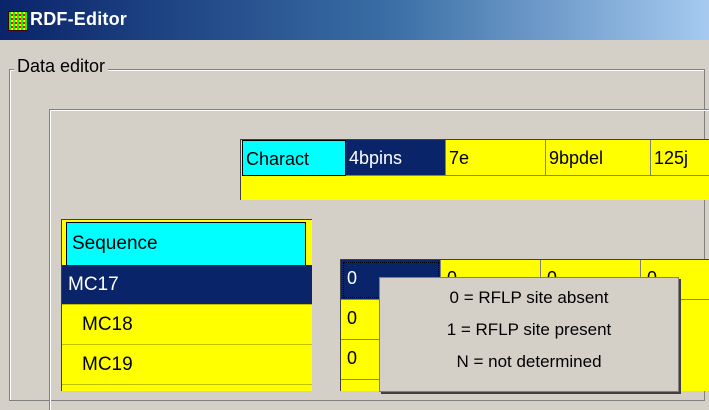  What do you see at coordinates (78, 19) in the screenshot?
I see `window-title: RDF-Editor` at bounding box center [78, 19].